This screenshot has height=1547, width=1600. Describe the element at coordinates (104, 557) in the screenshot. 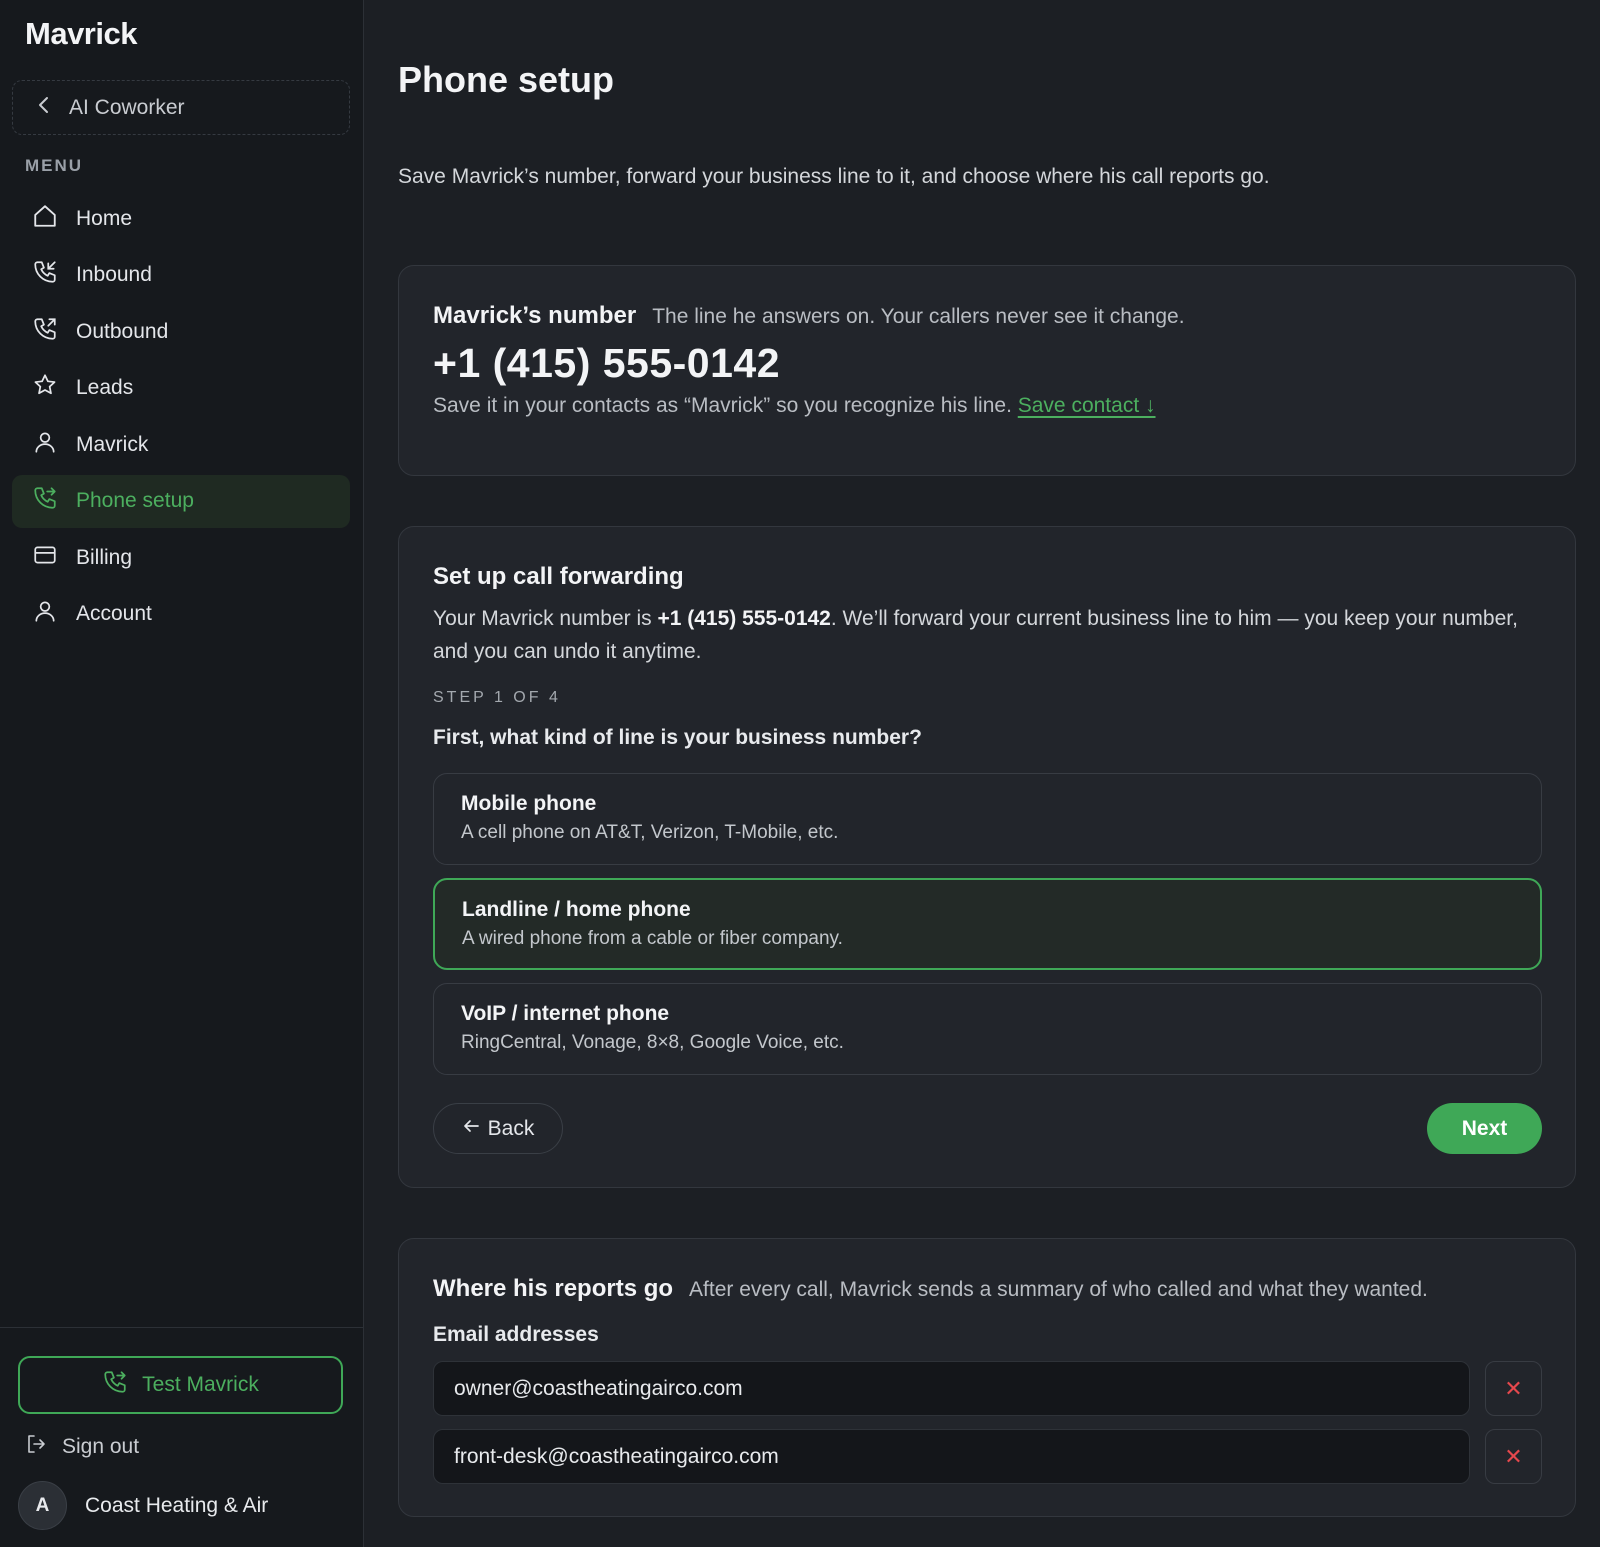

I see `sidebar-item-label: Billing` at that location.